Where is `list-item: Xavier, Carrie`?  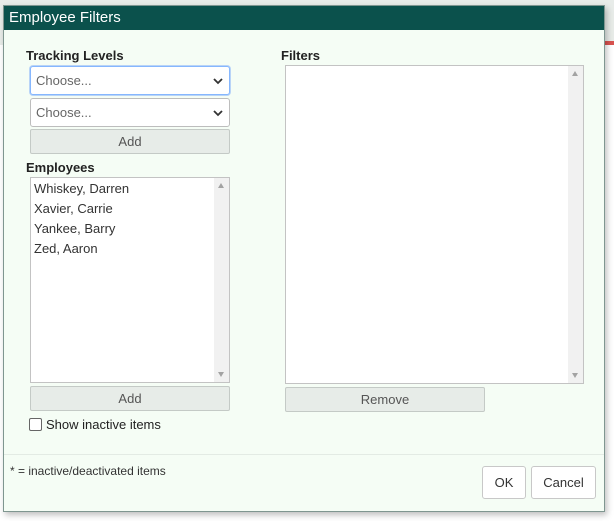 list-item: Xavier, Carrie is located at coordinates (73, 208).